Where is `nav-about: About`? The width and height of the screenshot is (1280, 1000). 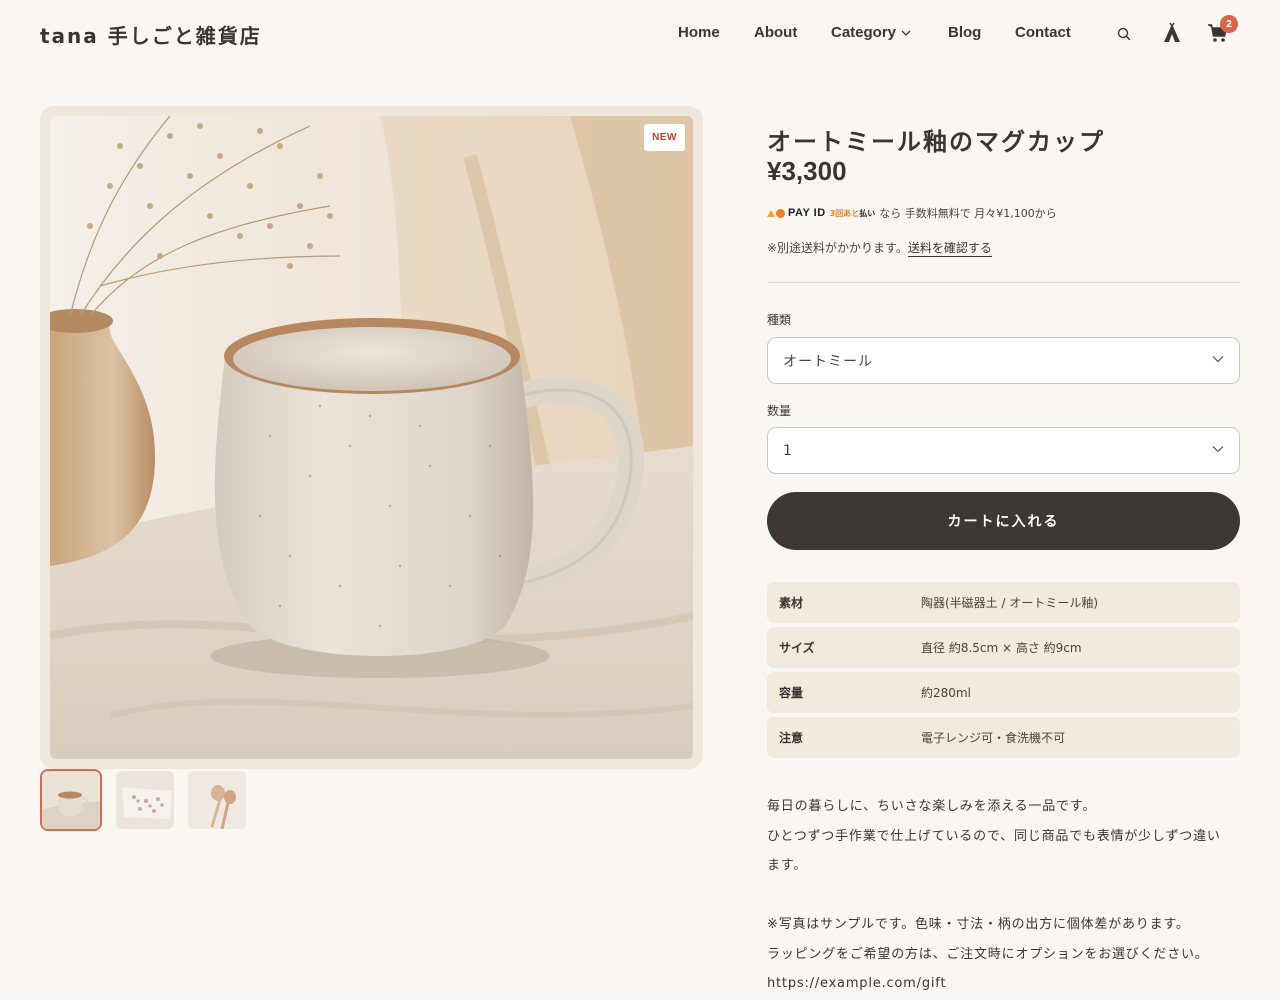
nav-about: About is located at coordinates (775, 32).